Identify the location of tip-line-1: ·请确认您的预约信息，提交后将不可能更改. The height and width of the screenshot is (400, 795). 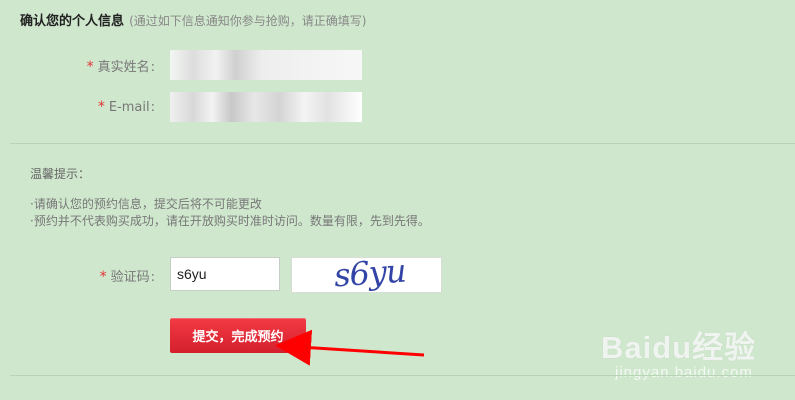
(146, 204).